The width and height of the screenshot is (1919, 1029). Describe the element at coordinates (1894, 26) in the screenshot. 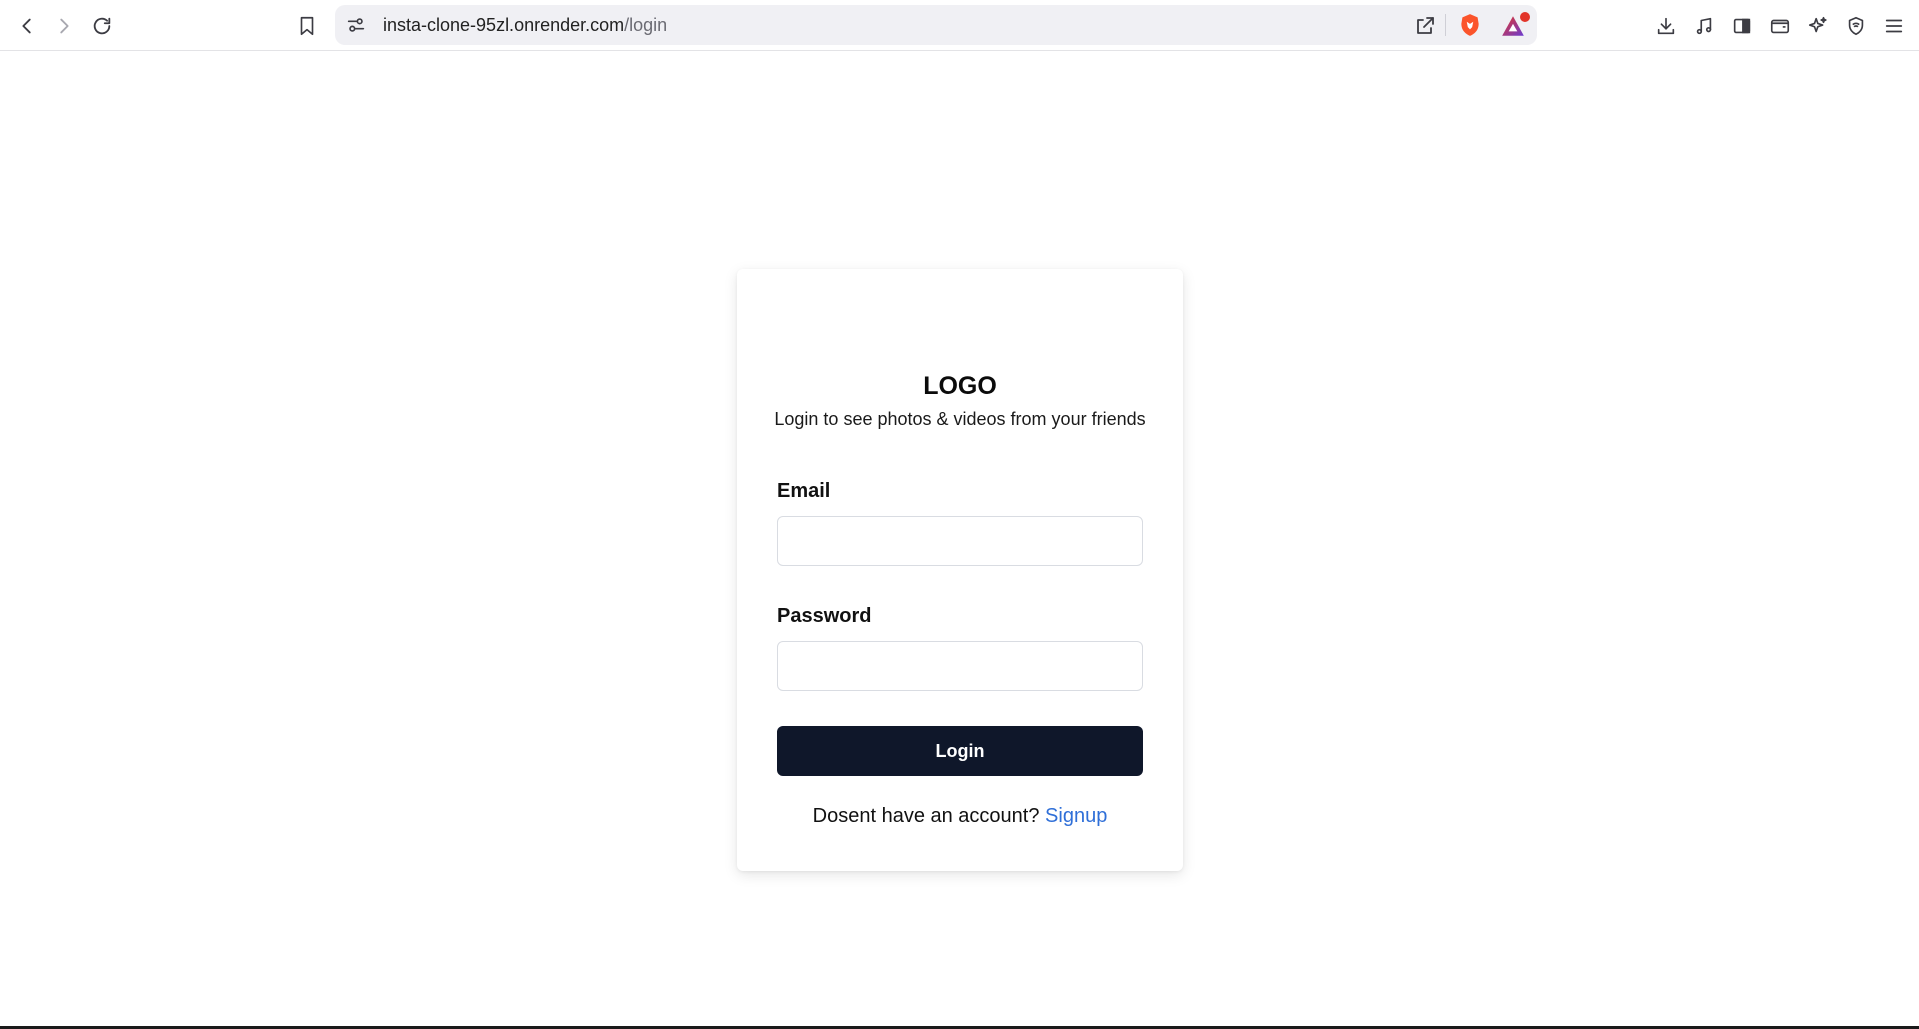

I see `menu-icon` at that location.